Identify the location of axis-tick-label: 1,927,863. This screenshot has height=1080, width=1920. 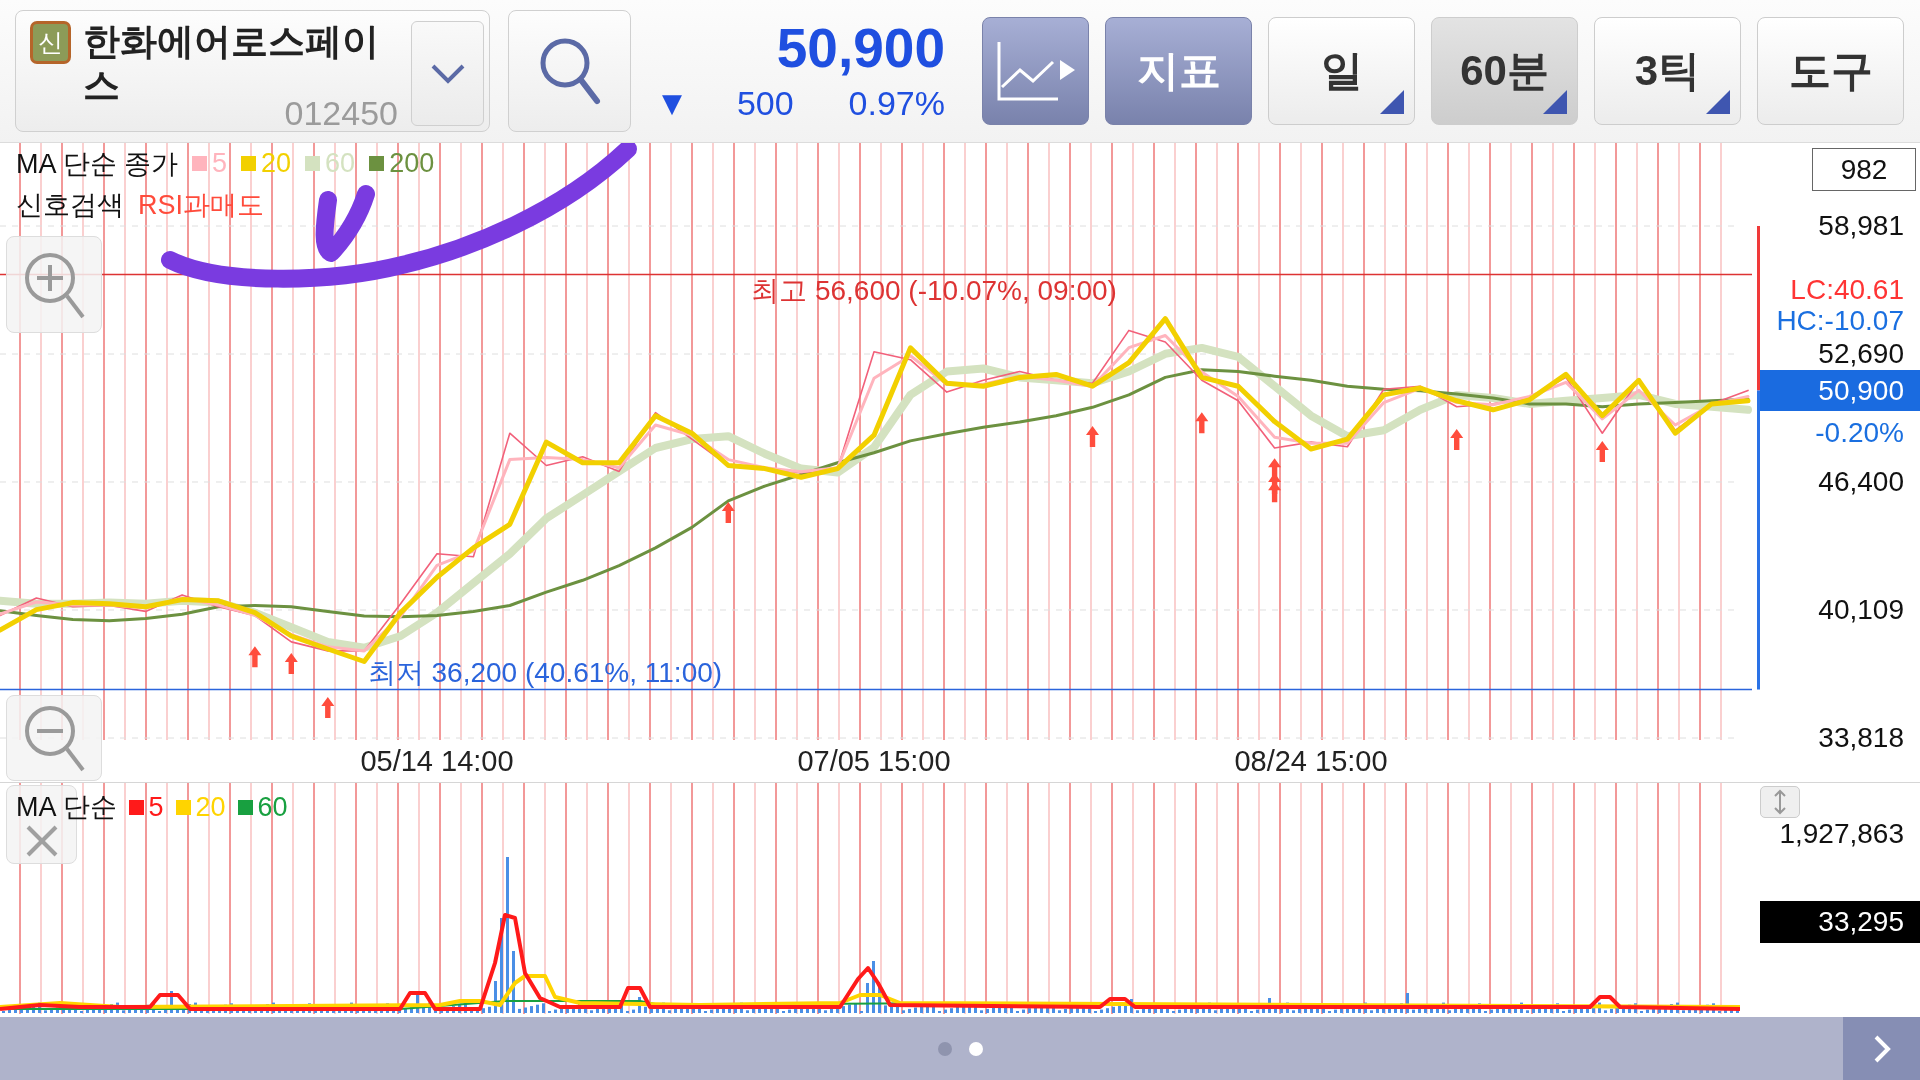
(1841, 834).